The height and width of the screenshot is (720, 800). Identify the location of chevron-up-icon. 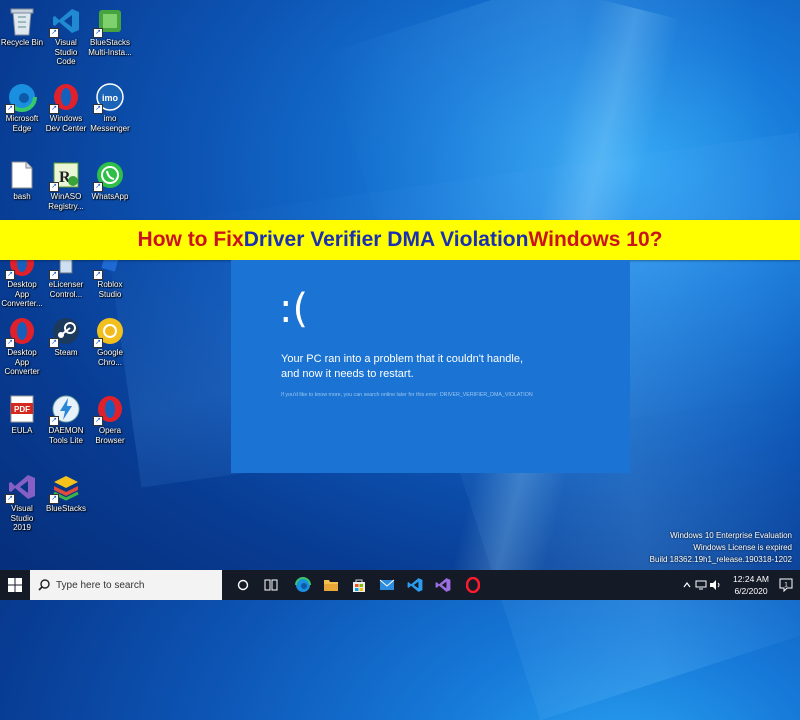
(687, 585).